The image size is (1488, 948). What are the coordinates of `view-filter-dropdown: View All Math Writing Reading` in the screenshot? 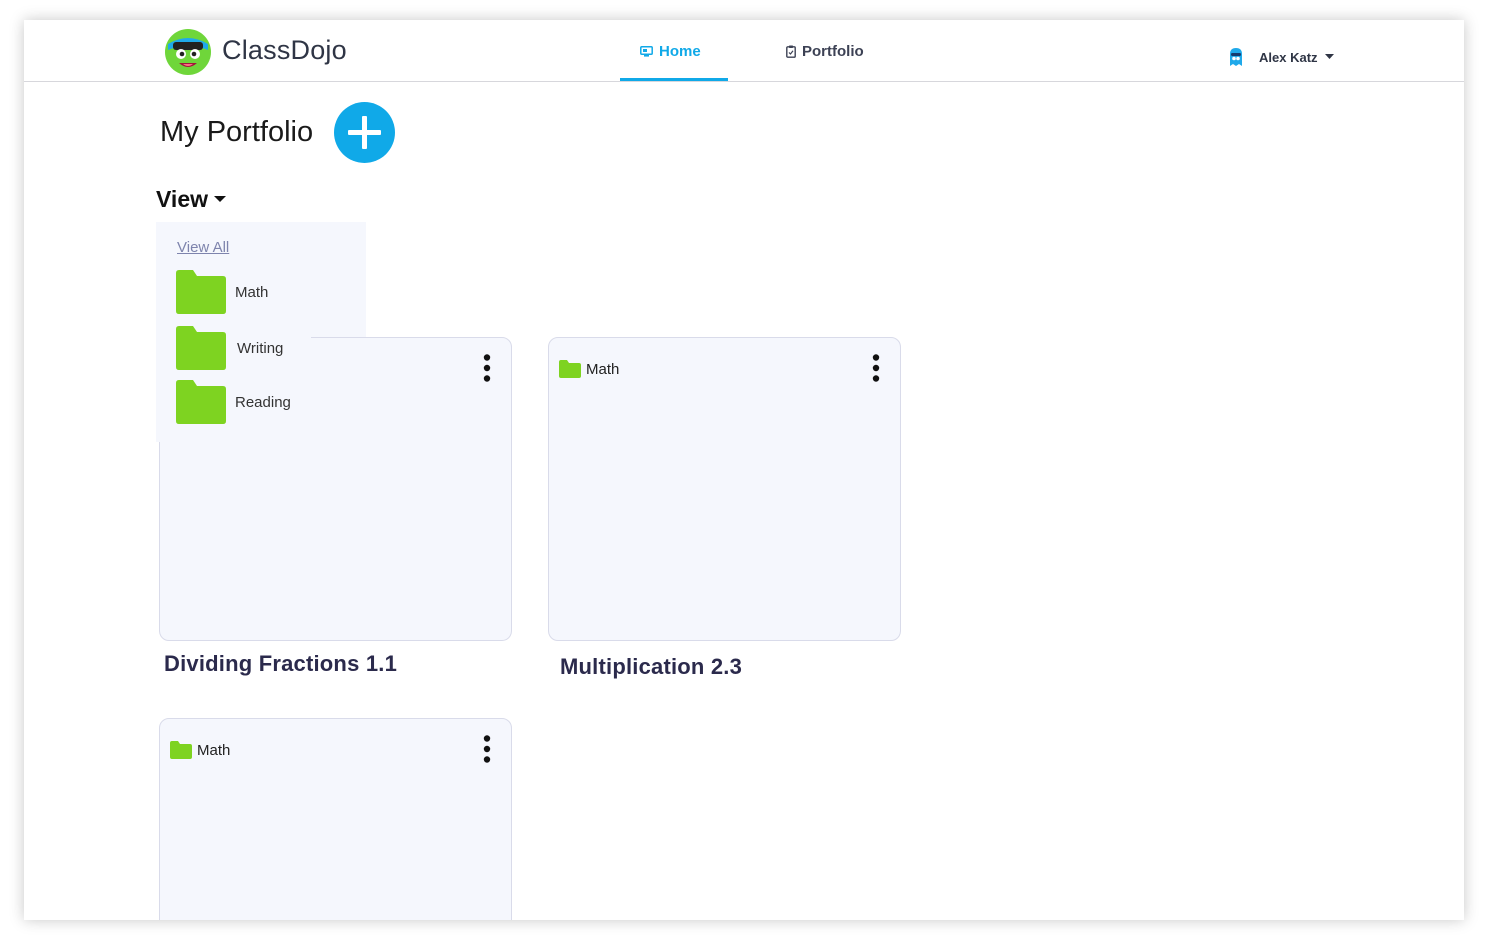 It's located at (261, 332).